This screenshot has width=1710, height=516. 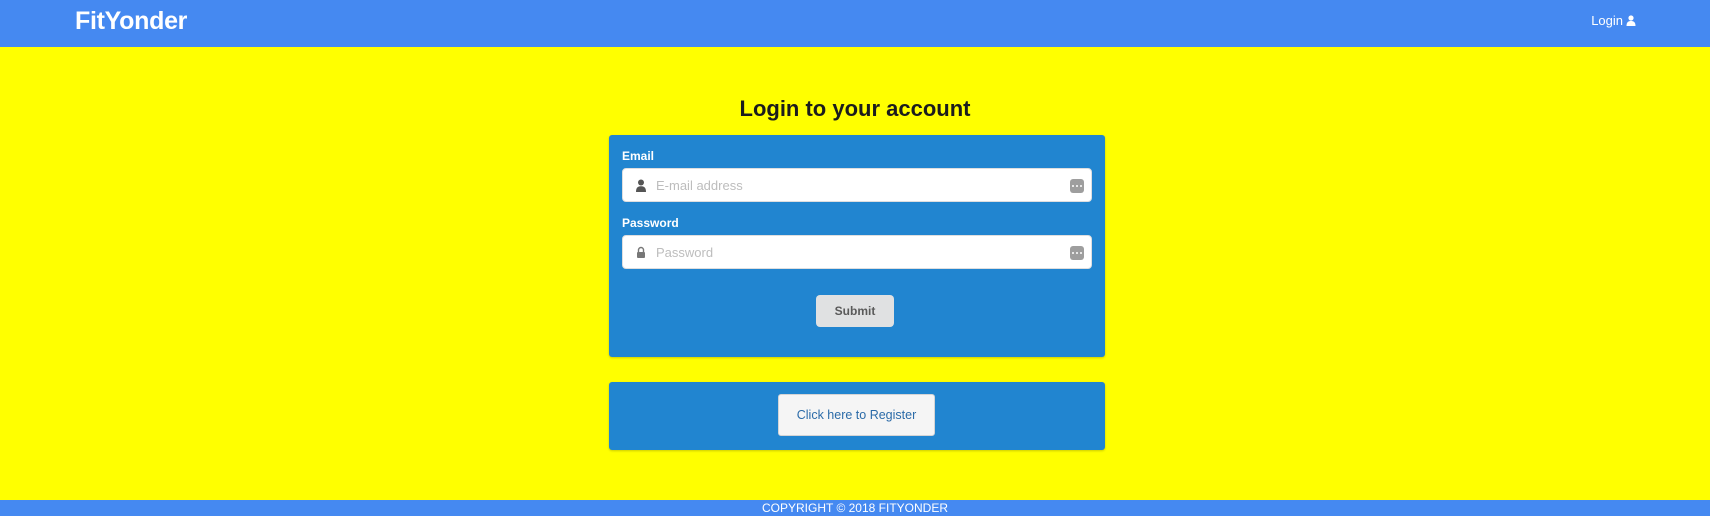 I want to click on login-form: Email Password Submit, so click(x=857, y=246).